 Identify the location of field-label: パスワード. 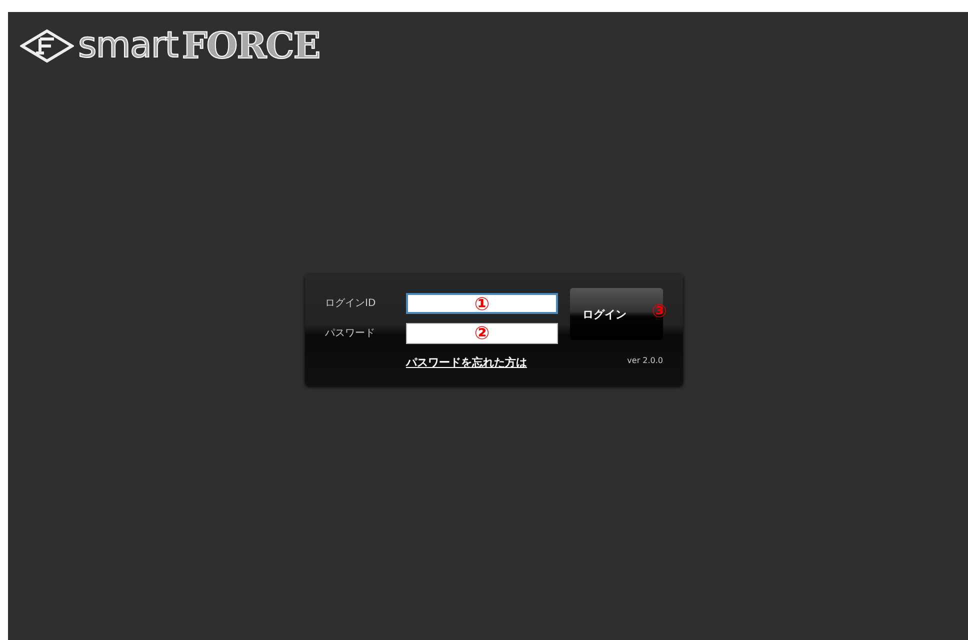
(350, 333).